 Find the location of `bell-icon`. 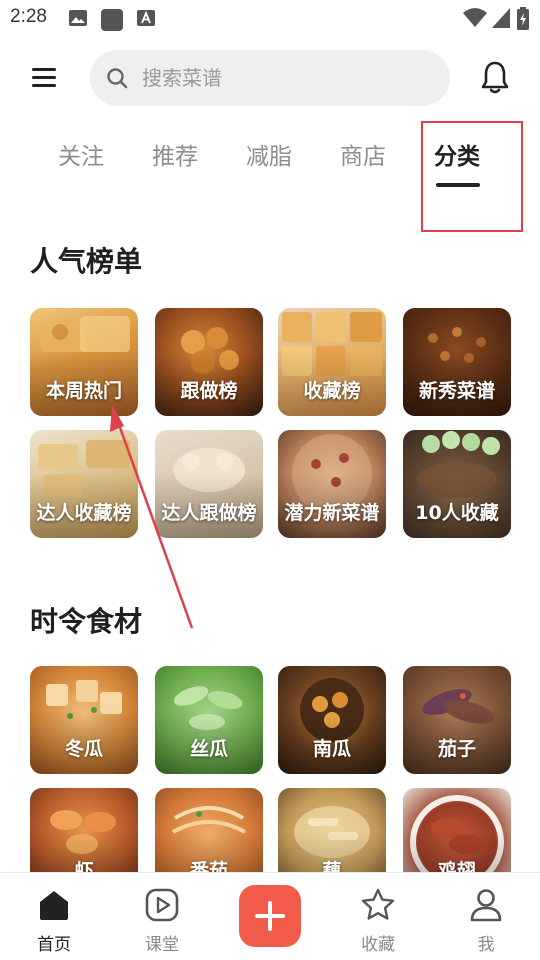

bell-icon is located at coordinates (495, 77).